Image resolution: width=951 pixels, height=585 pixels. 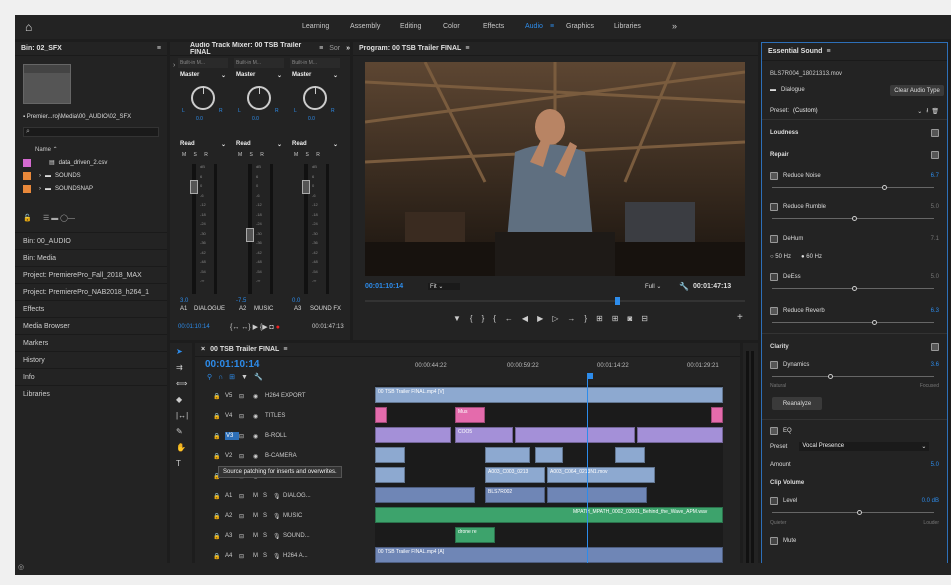 What do you see at coordinates (311, 119) in the screenshot?
I see `pan-value: 0.0` at bounding box center [311, 119].